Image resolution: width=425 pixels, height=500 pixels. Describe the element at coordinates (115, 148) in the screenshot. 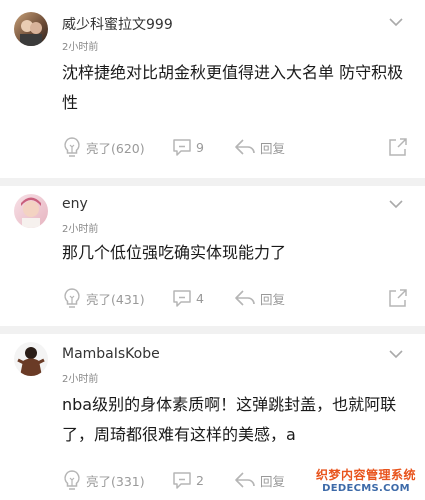

I see `like-count: 亮了(620)` at that location.